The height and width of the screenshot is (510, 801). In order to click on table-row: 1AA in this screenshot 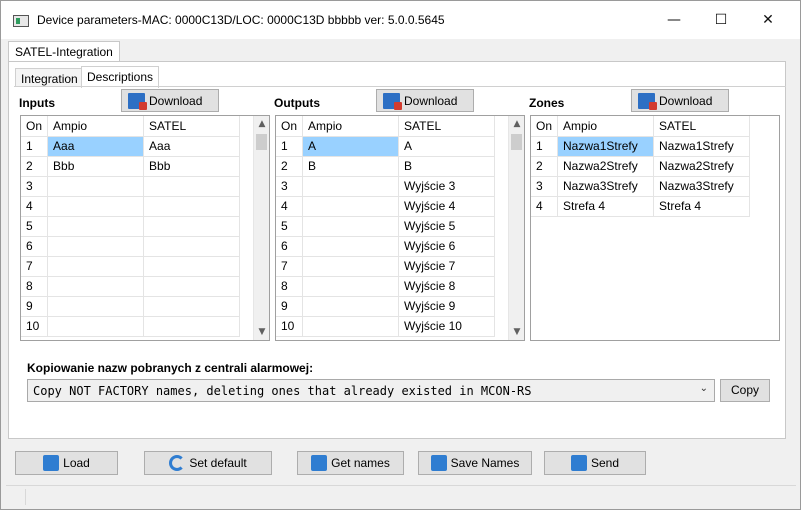, I will do `click(386, 146)`.